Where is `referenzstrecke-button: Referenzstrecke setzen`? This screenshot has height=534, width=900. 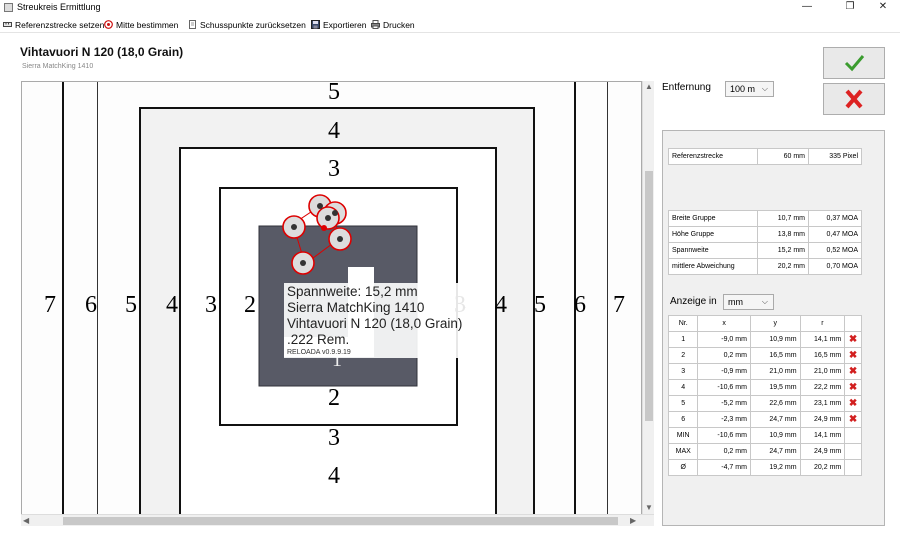
referenzstrecke-button: Referenzstrecke setzen is located at coordinates (53, 24).